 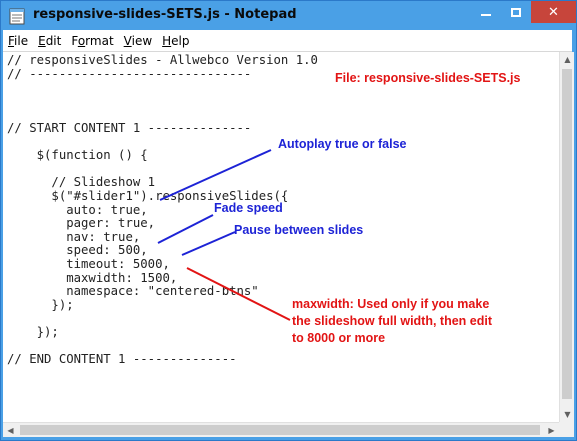 What do you see at coordinates (53, 40) in the screenshot?
I see `menu-edit-rest: dit` at bounding box center [53, 40].